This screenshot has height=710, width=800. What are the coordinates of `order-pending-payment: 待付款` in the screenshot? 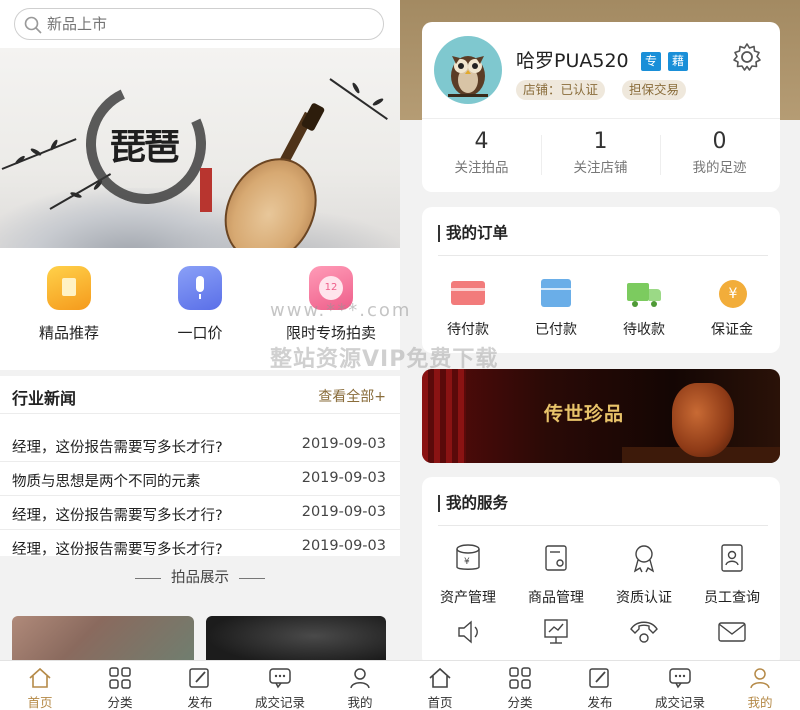 It's located at (468, 309).